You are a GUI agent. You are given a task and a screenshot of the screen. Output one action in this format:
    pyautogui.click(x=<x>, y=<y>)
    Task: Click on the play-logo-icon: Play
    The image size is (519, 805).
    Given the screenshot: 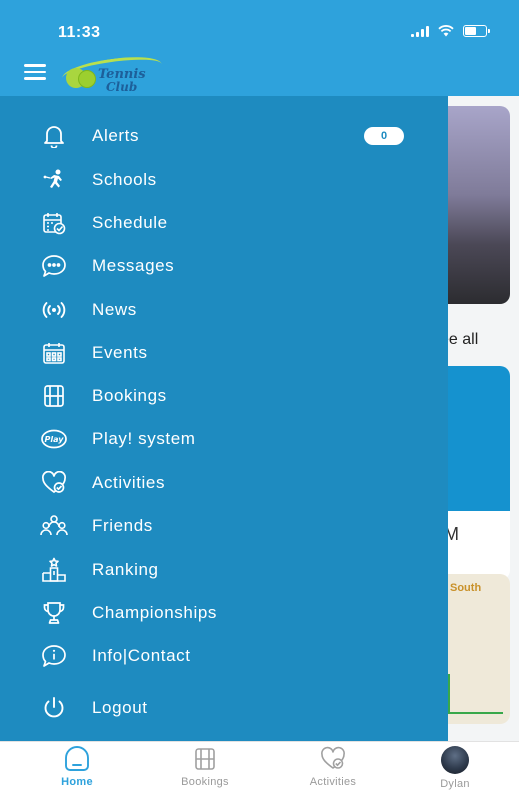 What is the action you would take?
    pyautogui.click(x=54, y=439)
    